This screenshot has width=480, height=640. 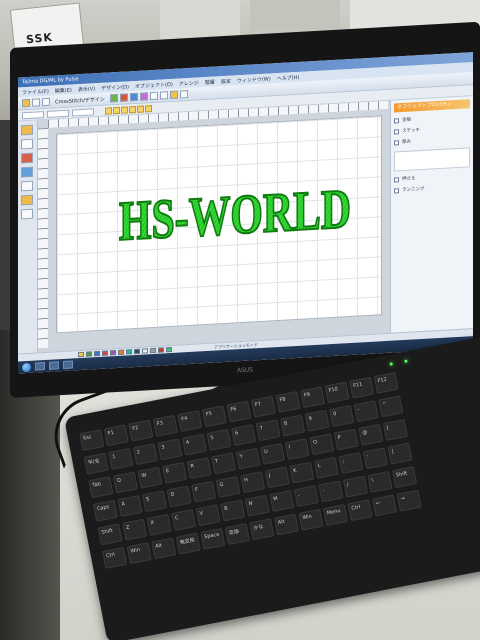 I want to click on measure-tool-icon, so click(x=27, y=214).